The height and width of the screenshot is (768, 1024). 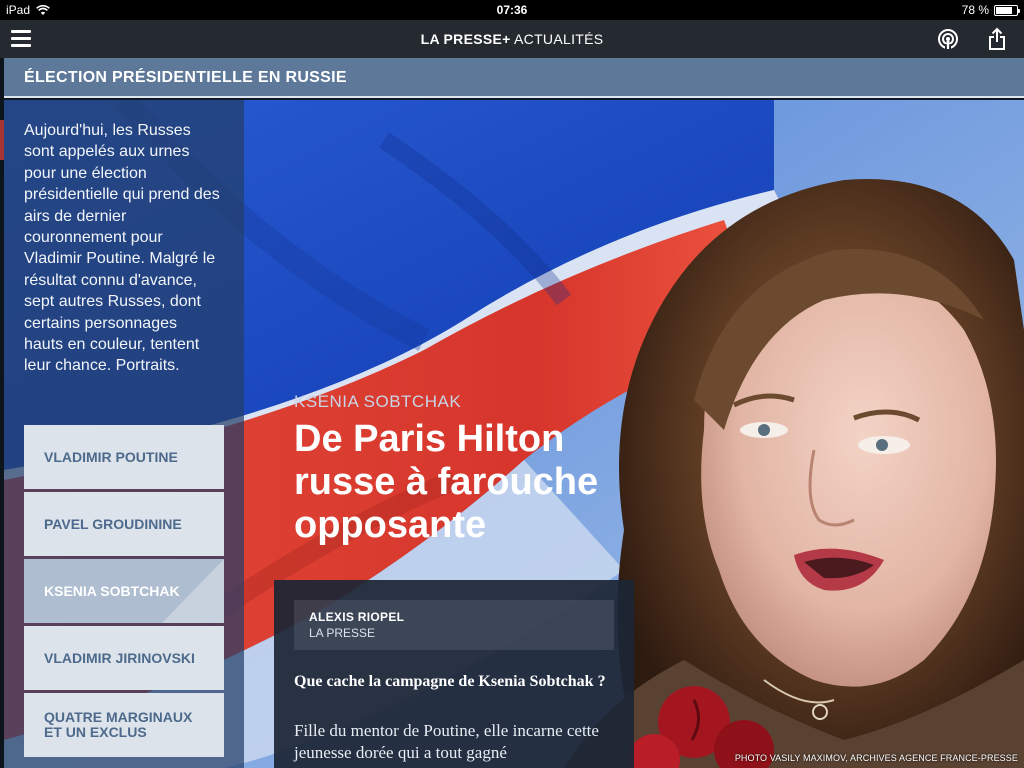 What do you see at coordinates (185, 77) in the screenshot?
I see `section-title: ÉLECTION PRÉSIDENTIELLE EN RUSSIE` at bounding box center [185, 77].